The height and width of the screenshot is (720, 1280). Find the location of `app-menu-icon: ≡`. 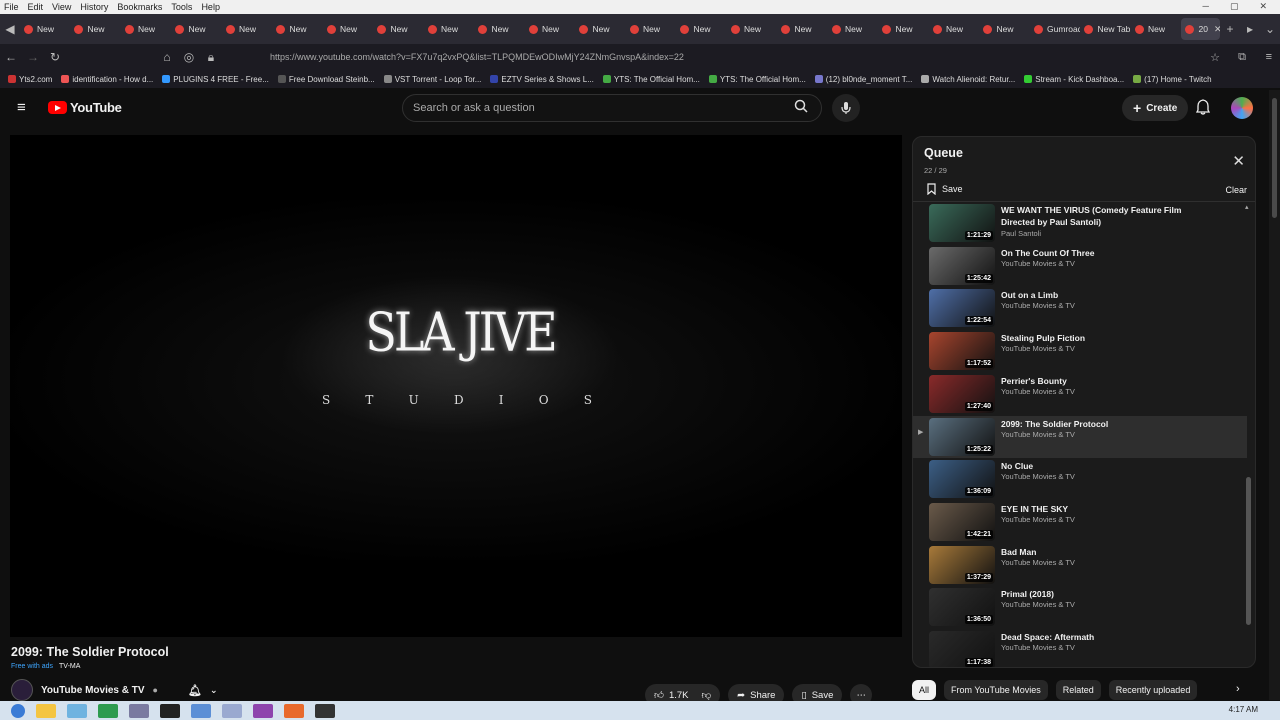

app-menu-icon: ≡ is located at coordinates (1269, 57).